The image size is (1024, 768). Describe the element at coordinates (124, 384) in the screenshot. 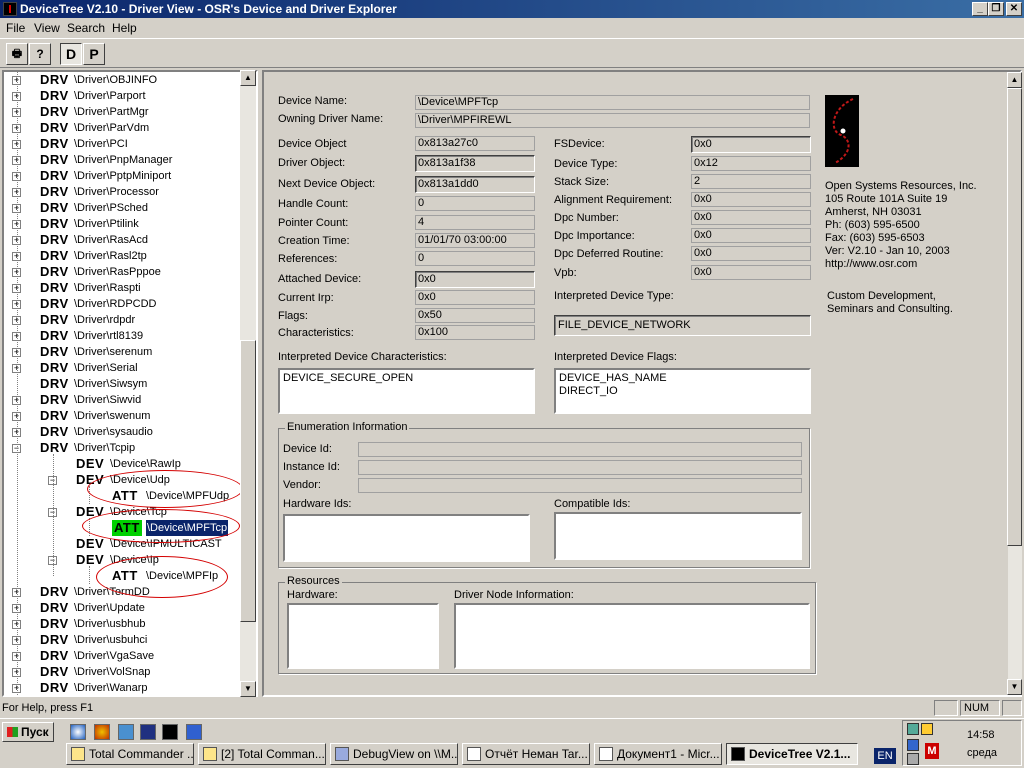

I see `tree-row: DRV \Driver\Siwsym` at that location.